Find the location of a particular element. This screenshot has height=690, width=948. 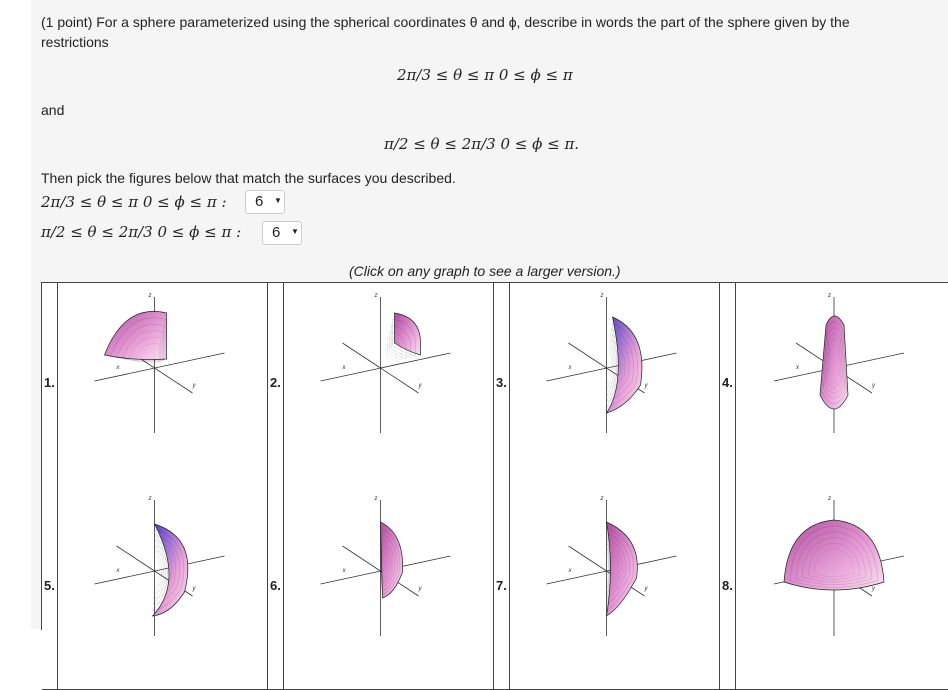

figure-cell: 5. z x y is located at coordinates (155, 588).